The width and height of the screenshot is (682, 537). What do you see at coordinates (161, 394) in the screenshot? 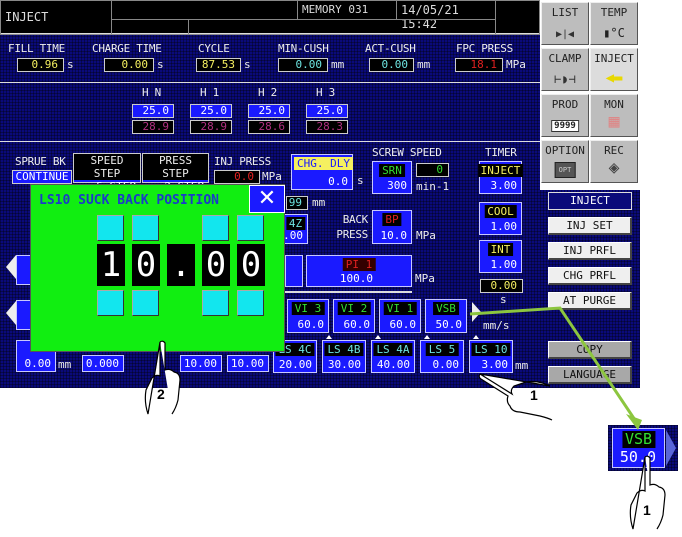
I see `step-number-2: 2` at bounding box center [161, 394].